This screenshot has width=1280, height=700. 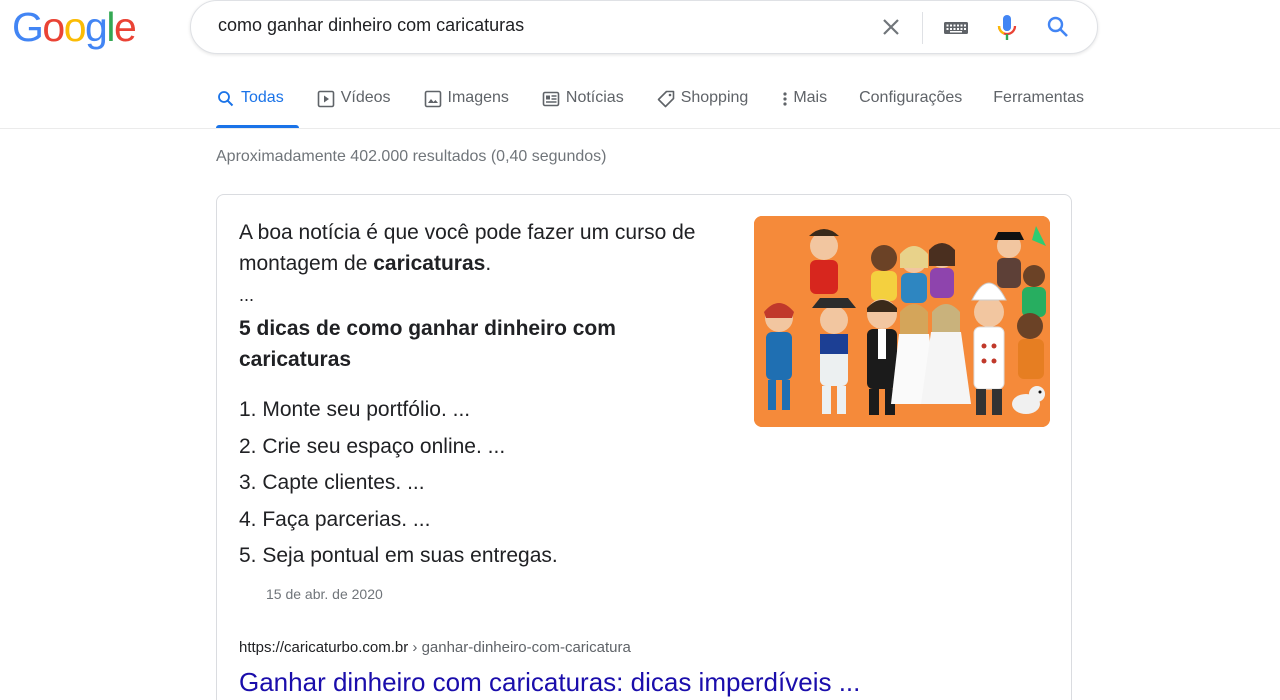 What do you see at coordinates (519, 647) in the screenshot?
I see `result-url-path: › ganhar-dinheiro-com-caricatura` at bounding box center [519, 647].